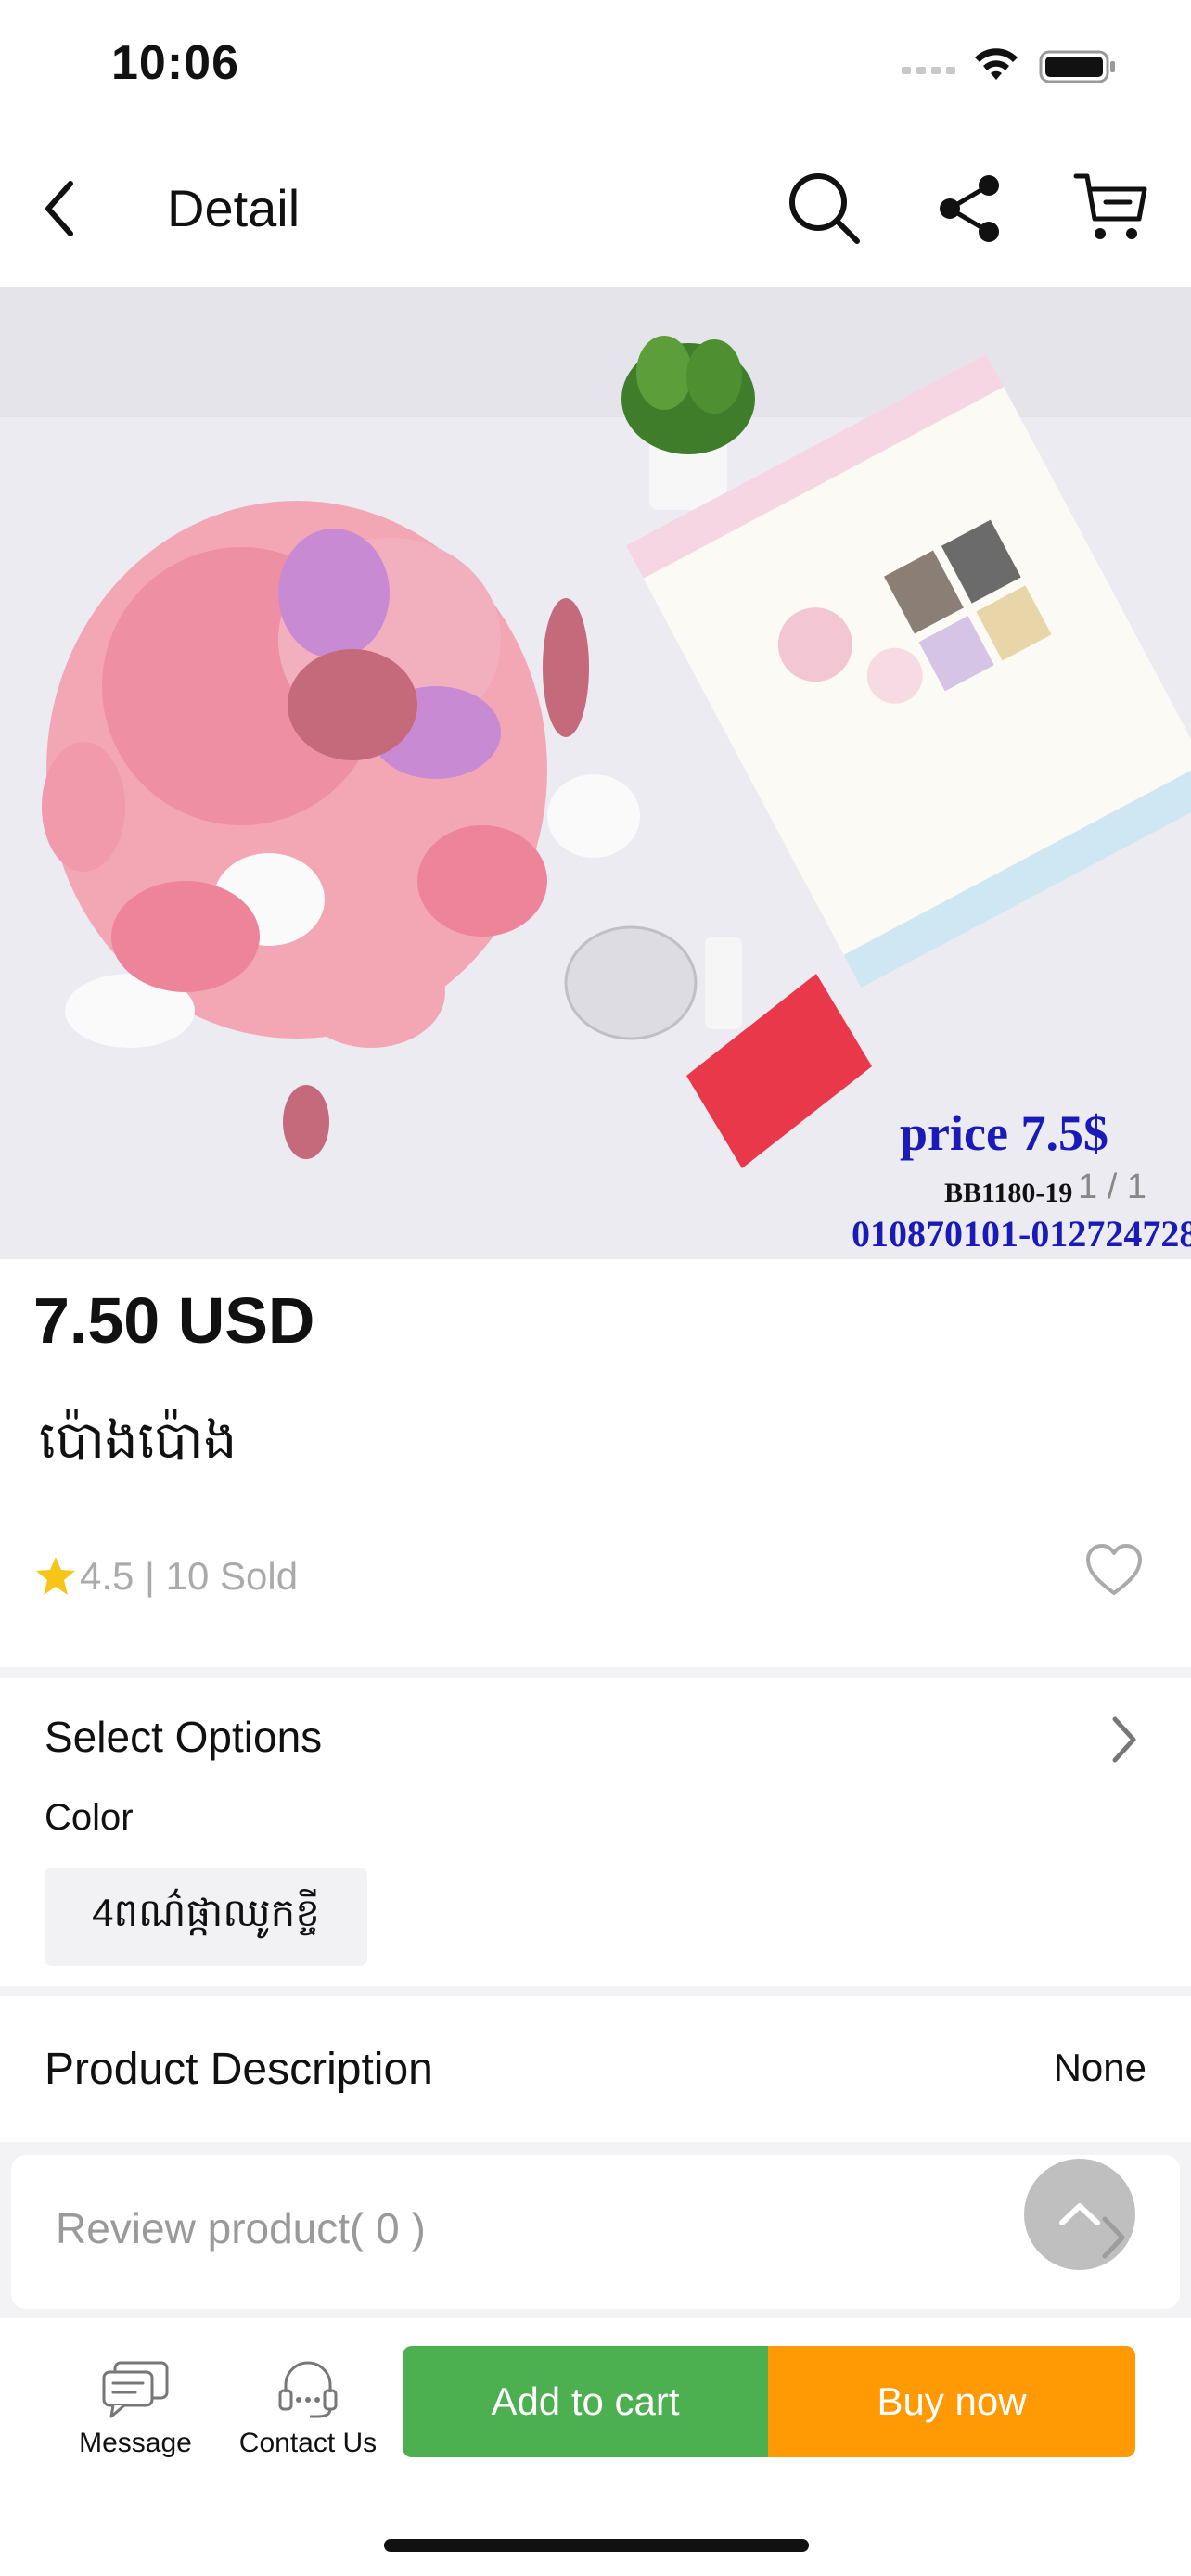  I want to click on image-counter: 1 / 1, so click(1112, 1186).